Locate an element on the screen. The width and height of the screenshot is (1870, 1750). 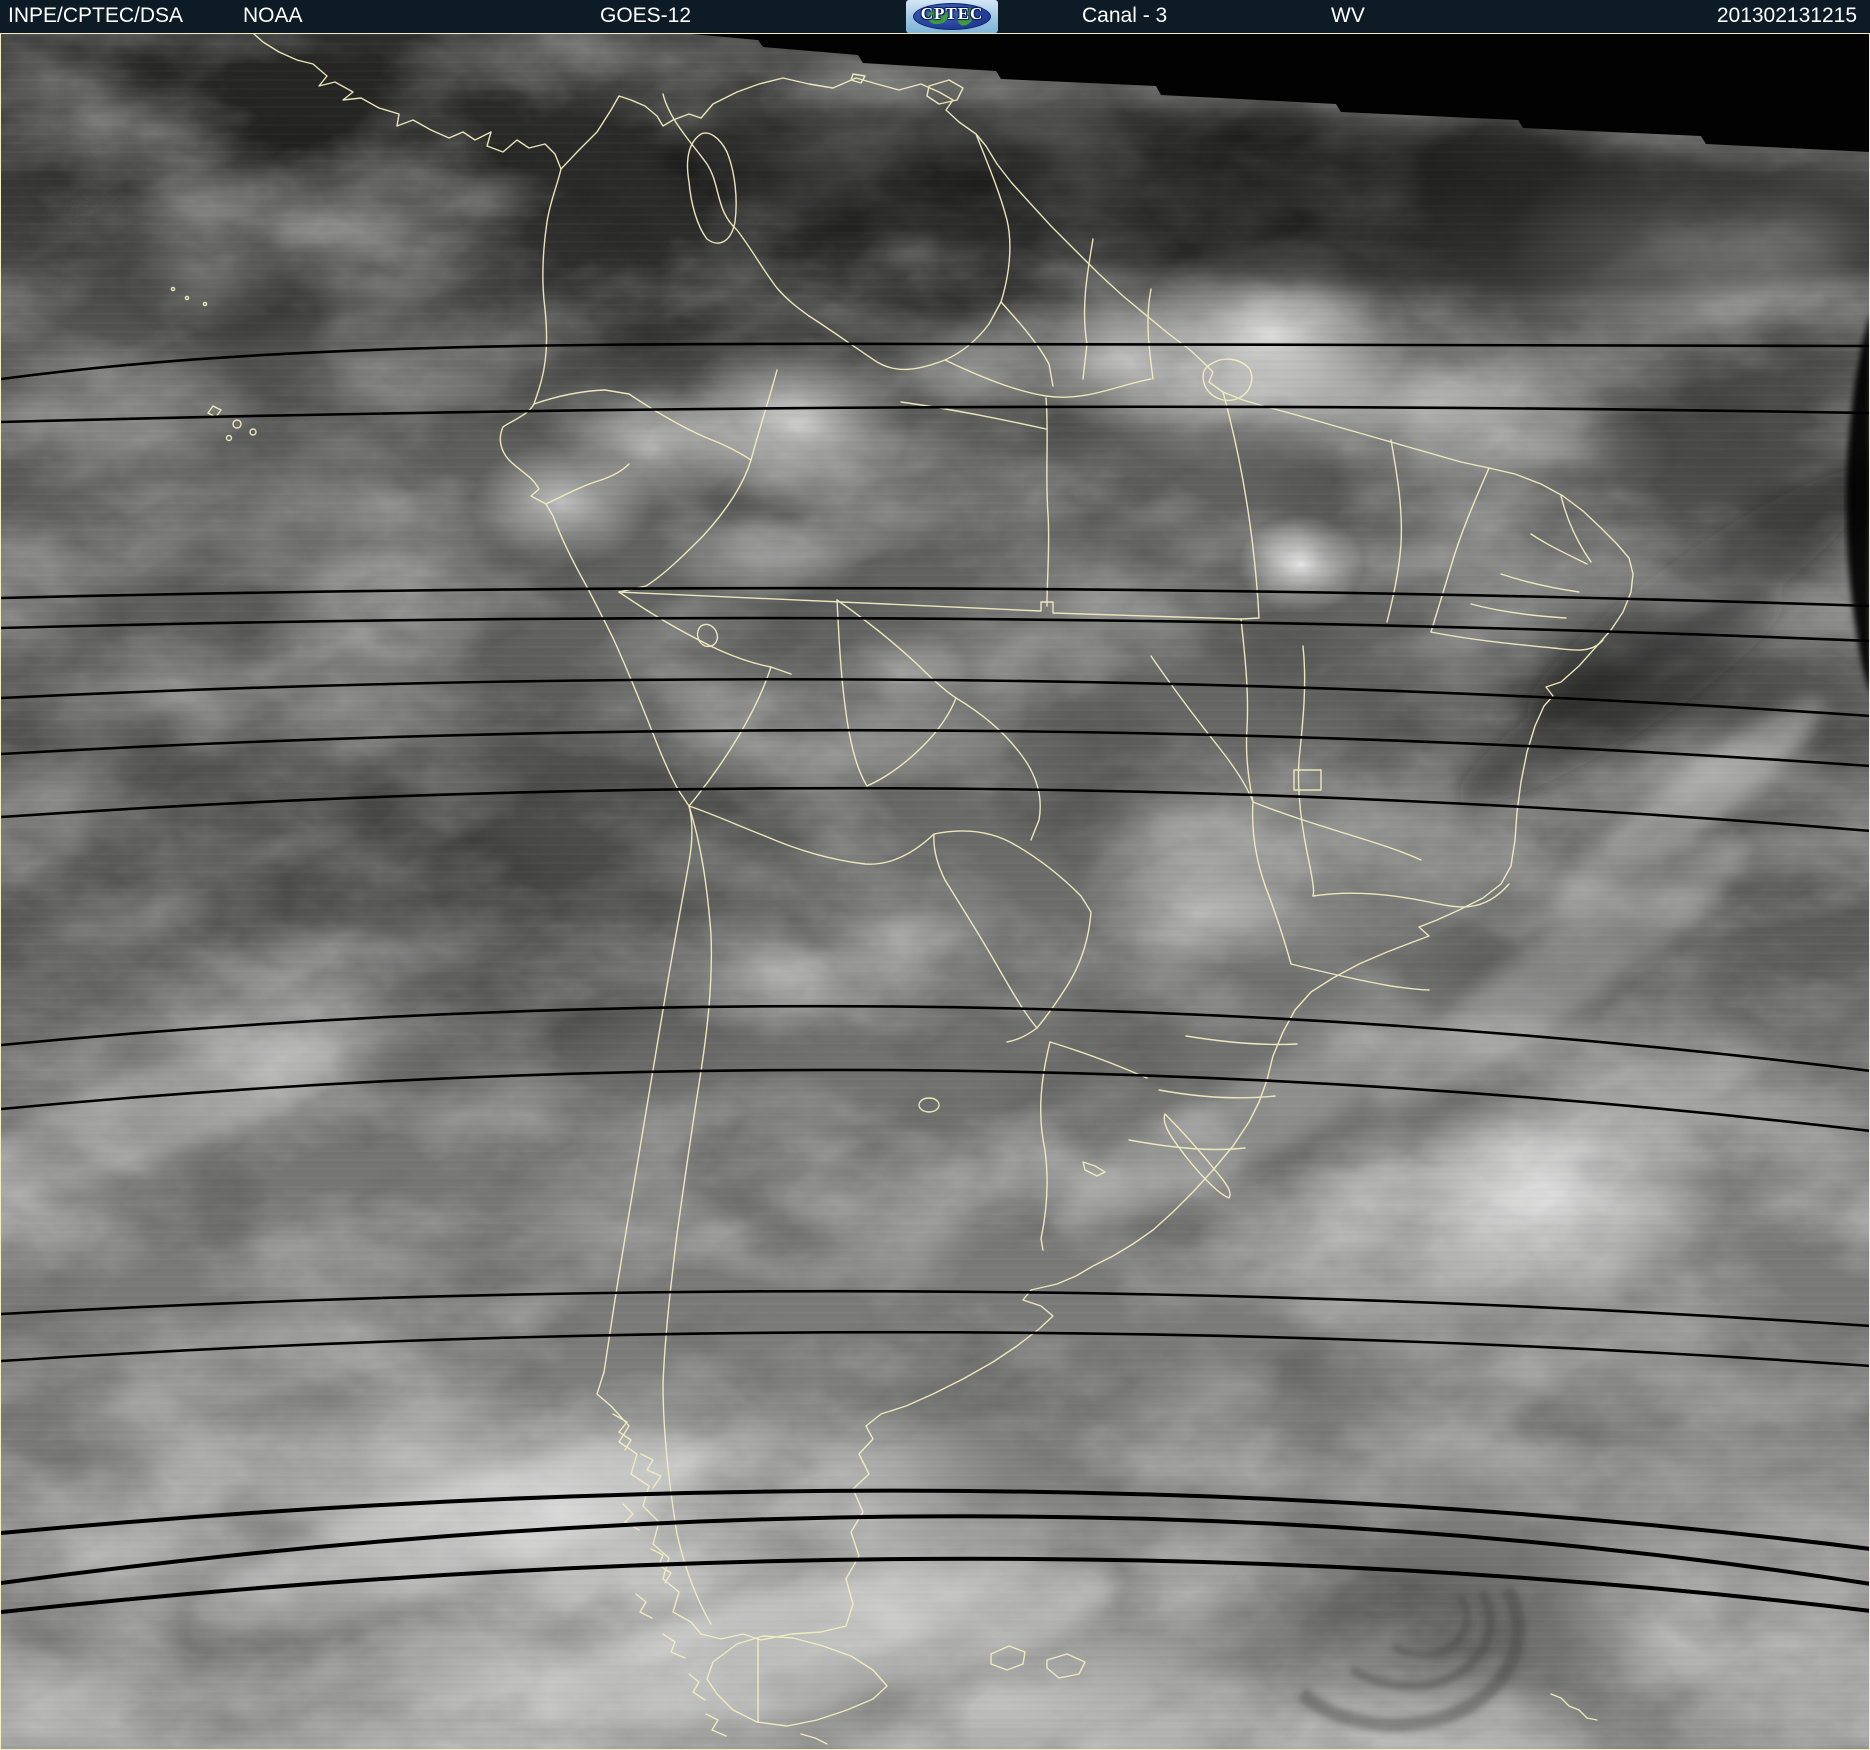
logo-text: CPTEC is located at coordinates (952, 13).